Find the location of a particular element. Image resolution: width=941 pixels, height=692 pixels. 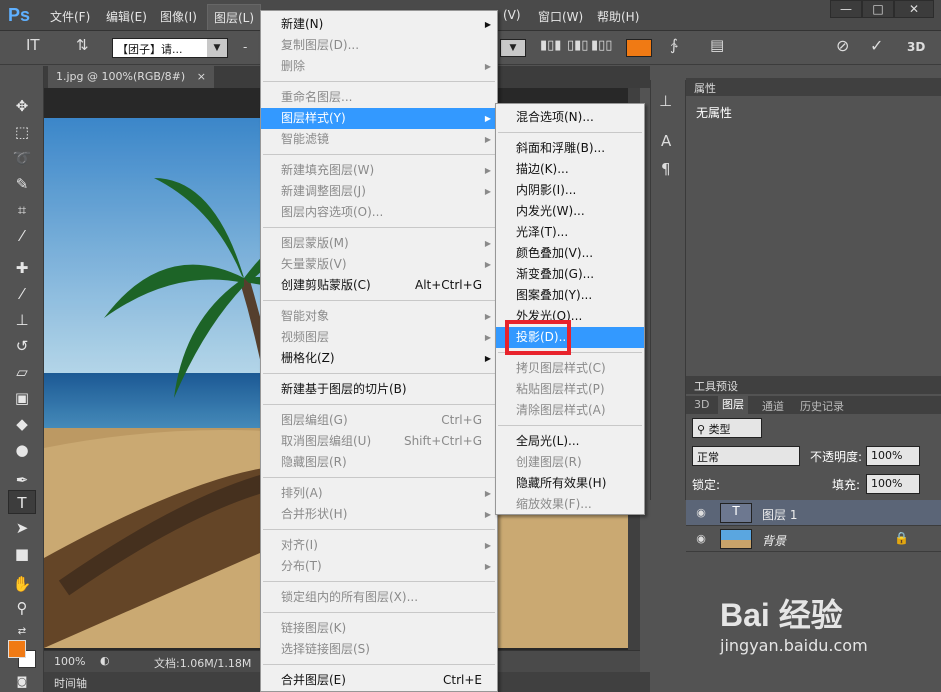

menu-item: 新建填充图层(W) ▶ is located at coordinates (379, 170).